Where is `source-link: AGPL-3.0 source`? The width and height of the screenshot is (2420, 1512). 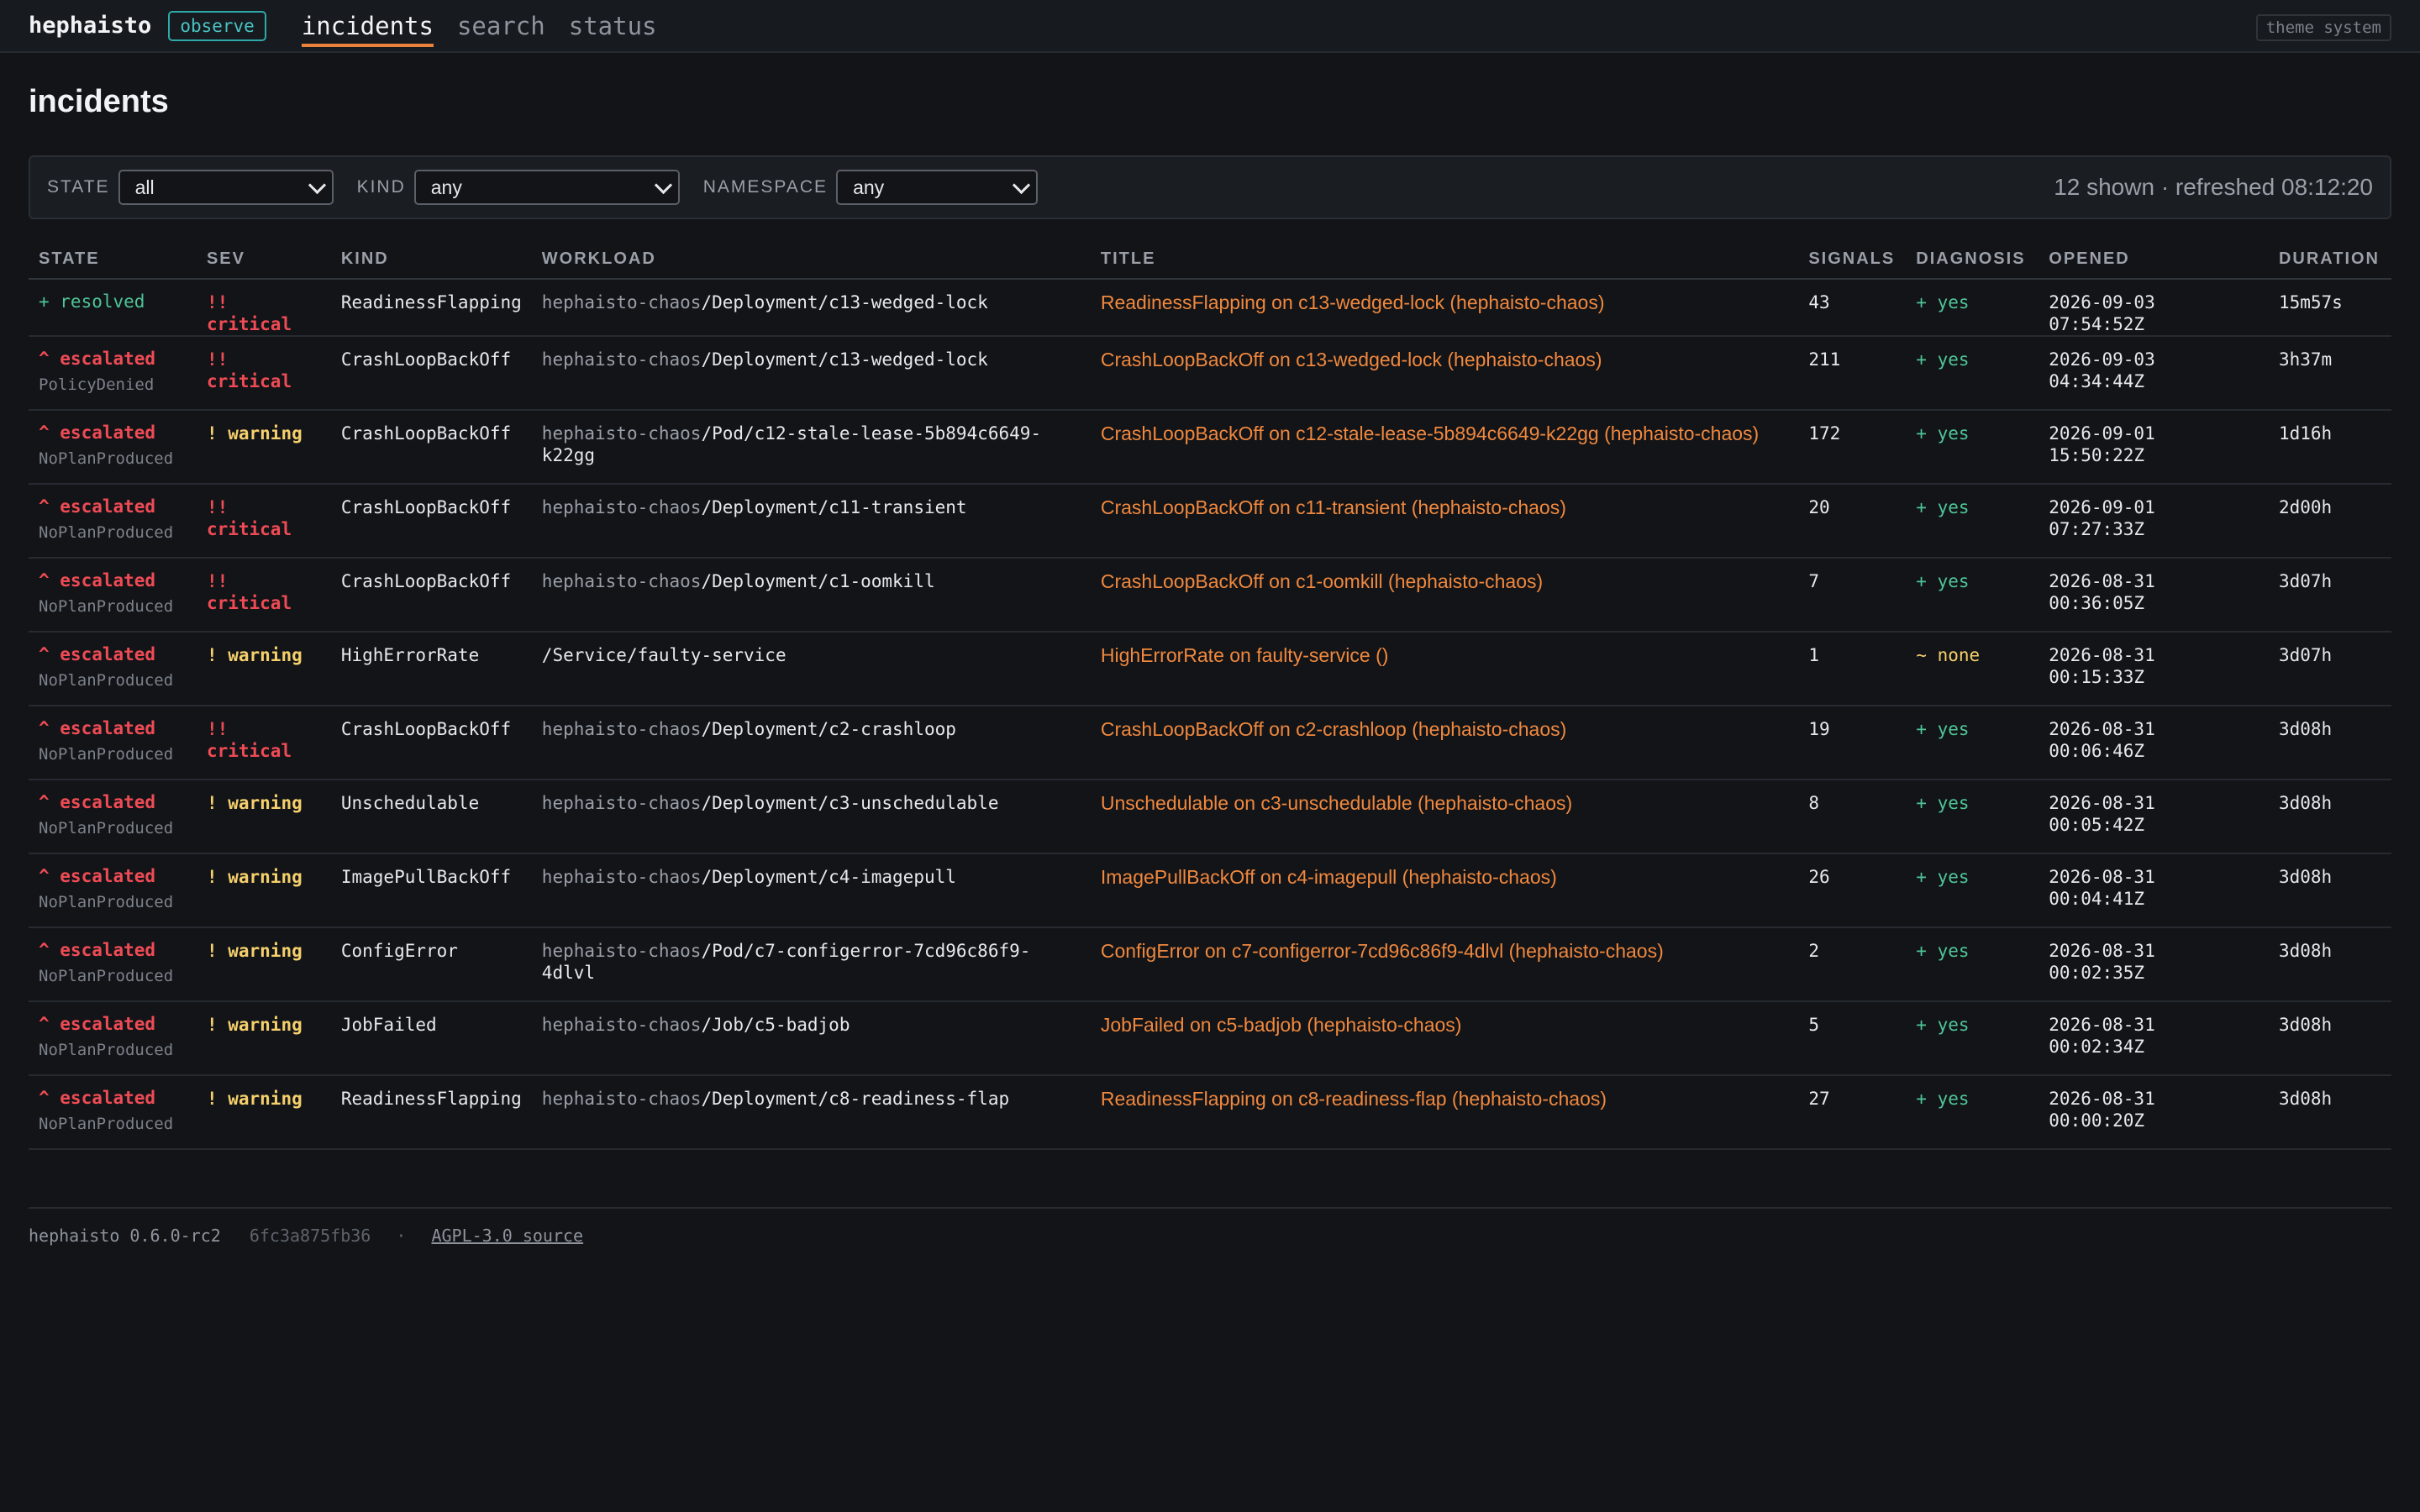 source-link: AGPL-3.0 source is located at coordinates (507, 1236).